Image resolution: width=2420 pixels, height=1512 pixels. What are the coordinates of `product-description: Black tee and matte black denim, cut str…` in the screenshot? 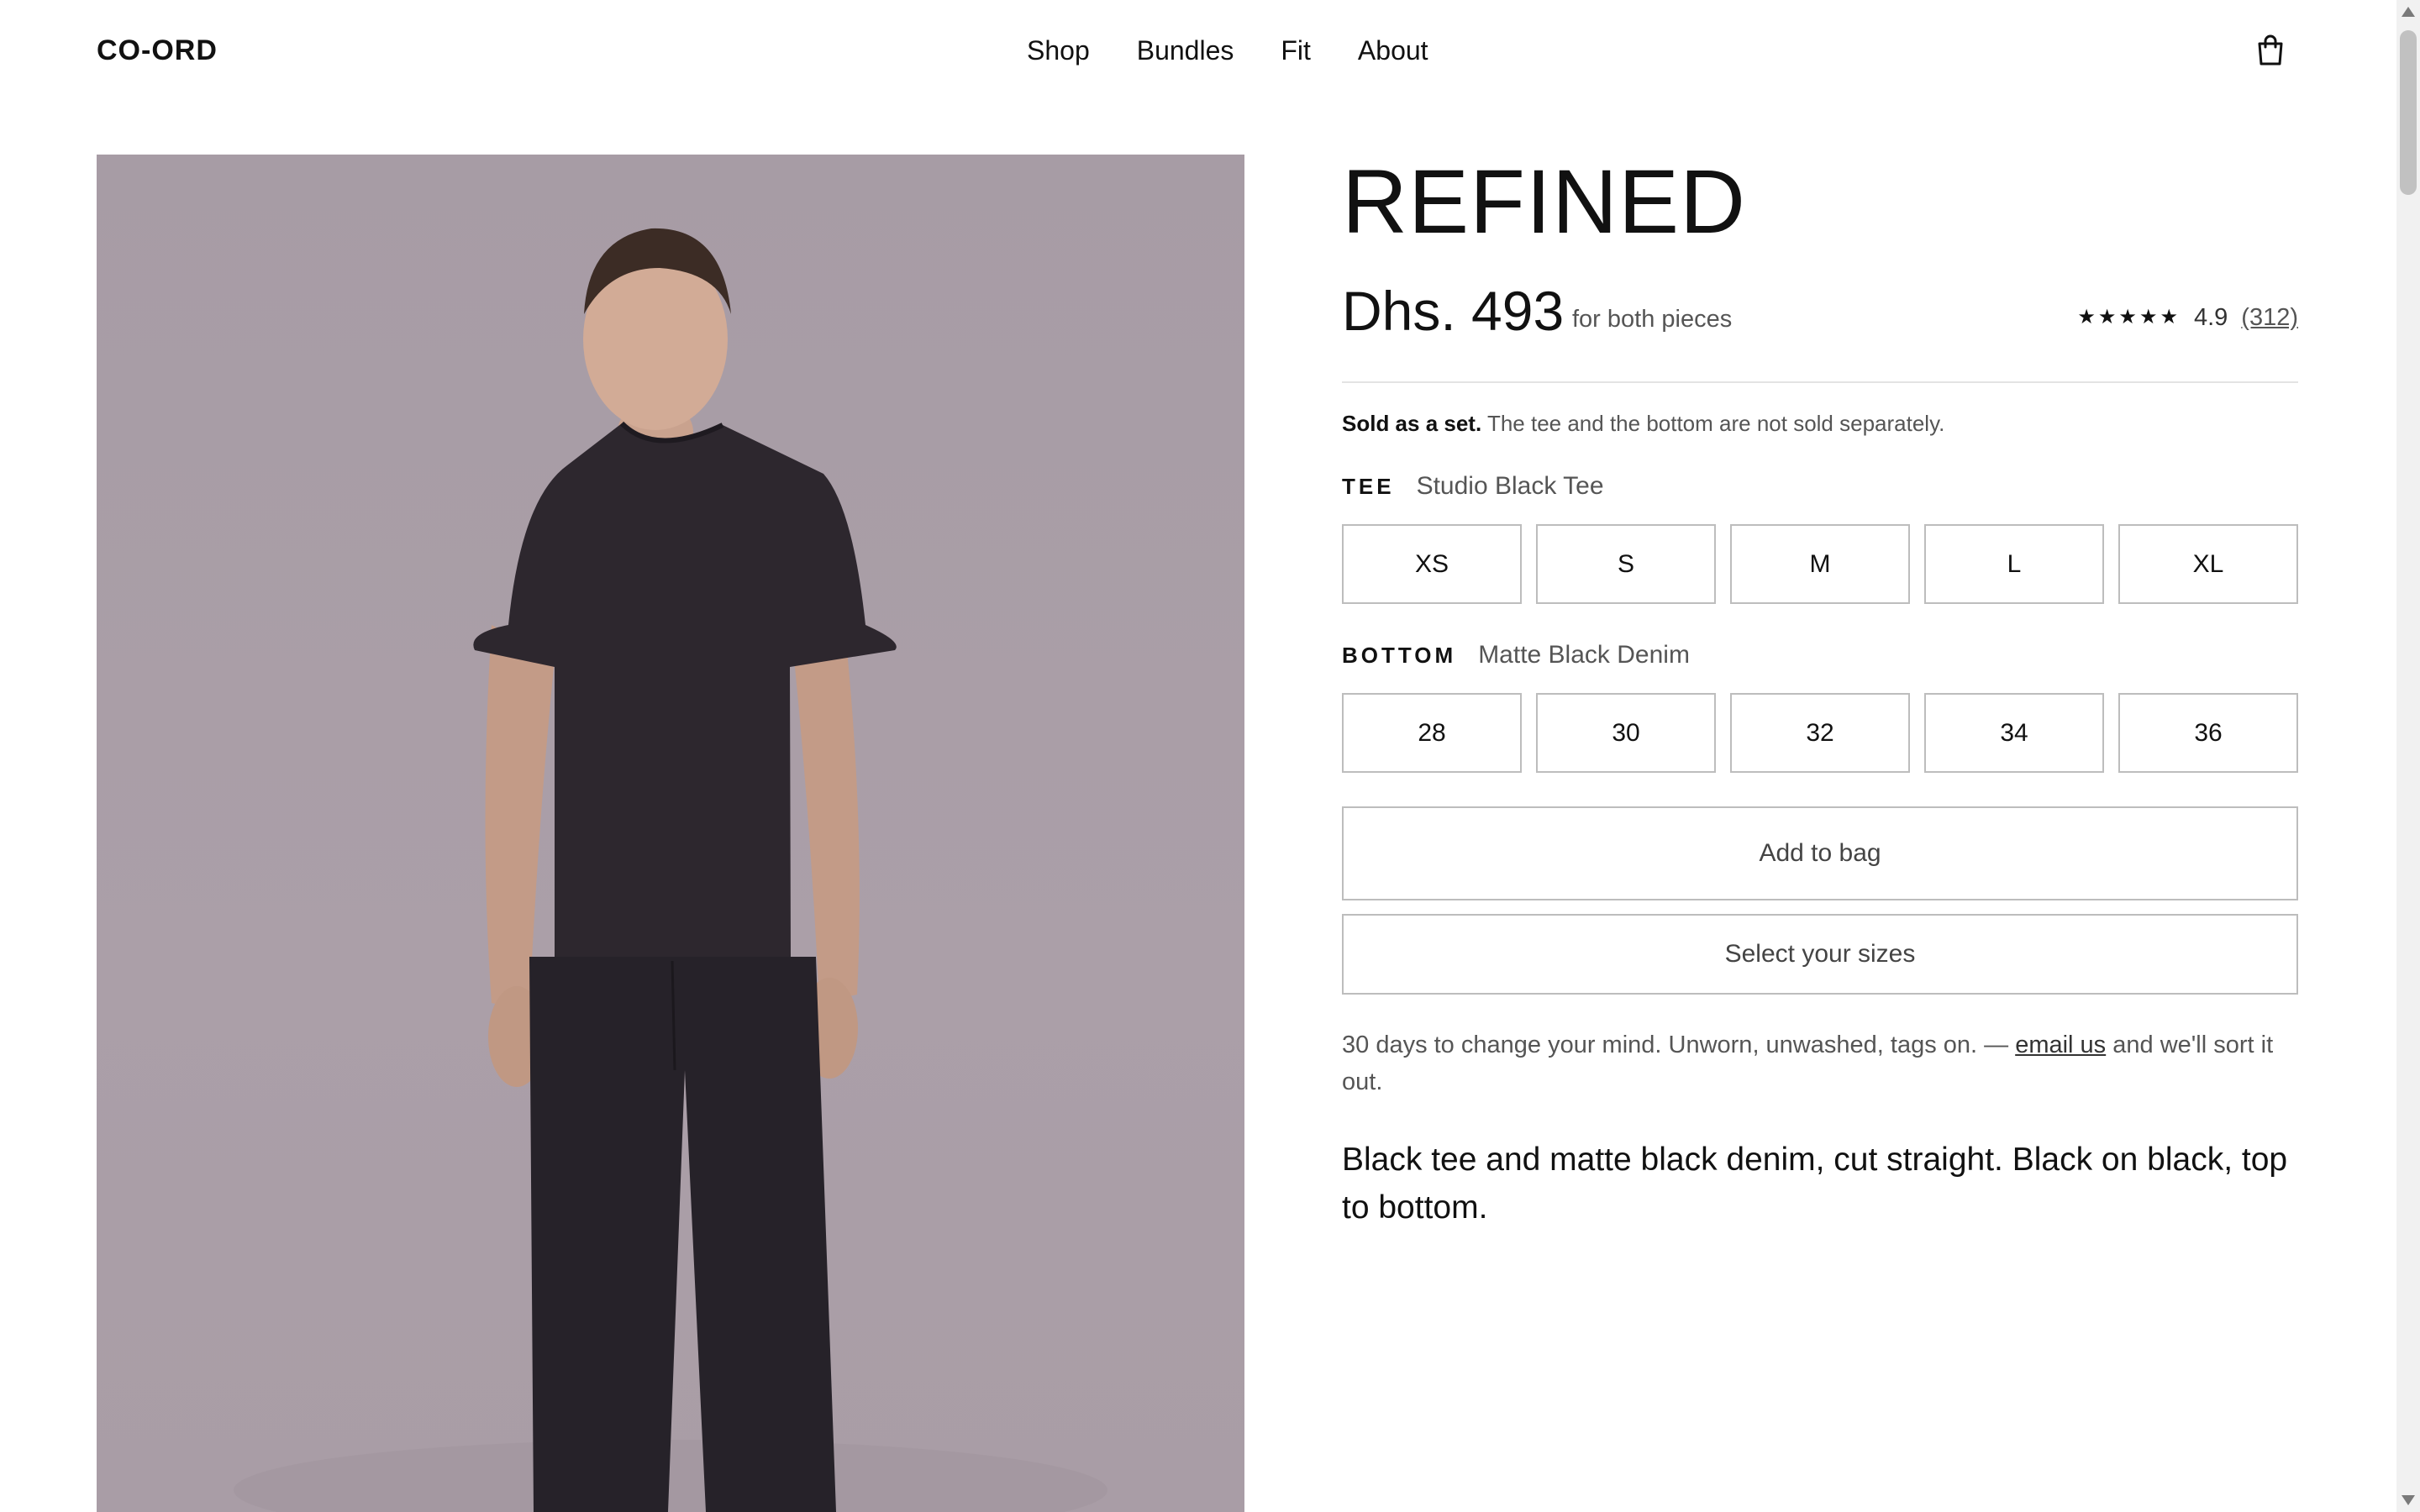 It's located at (1815, 1184).